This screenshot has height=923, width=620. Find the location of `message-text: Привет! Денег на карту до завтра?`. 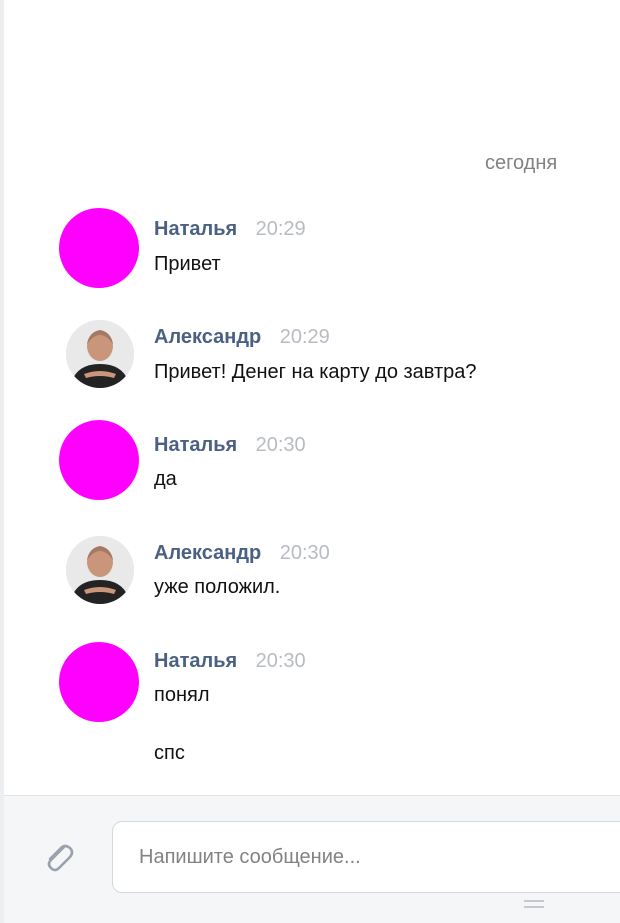

message-text: Привет! Денег на карту до завтра? is located at coordinates (315, 372).